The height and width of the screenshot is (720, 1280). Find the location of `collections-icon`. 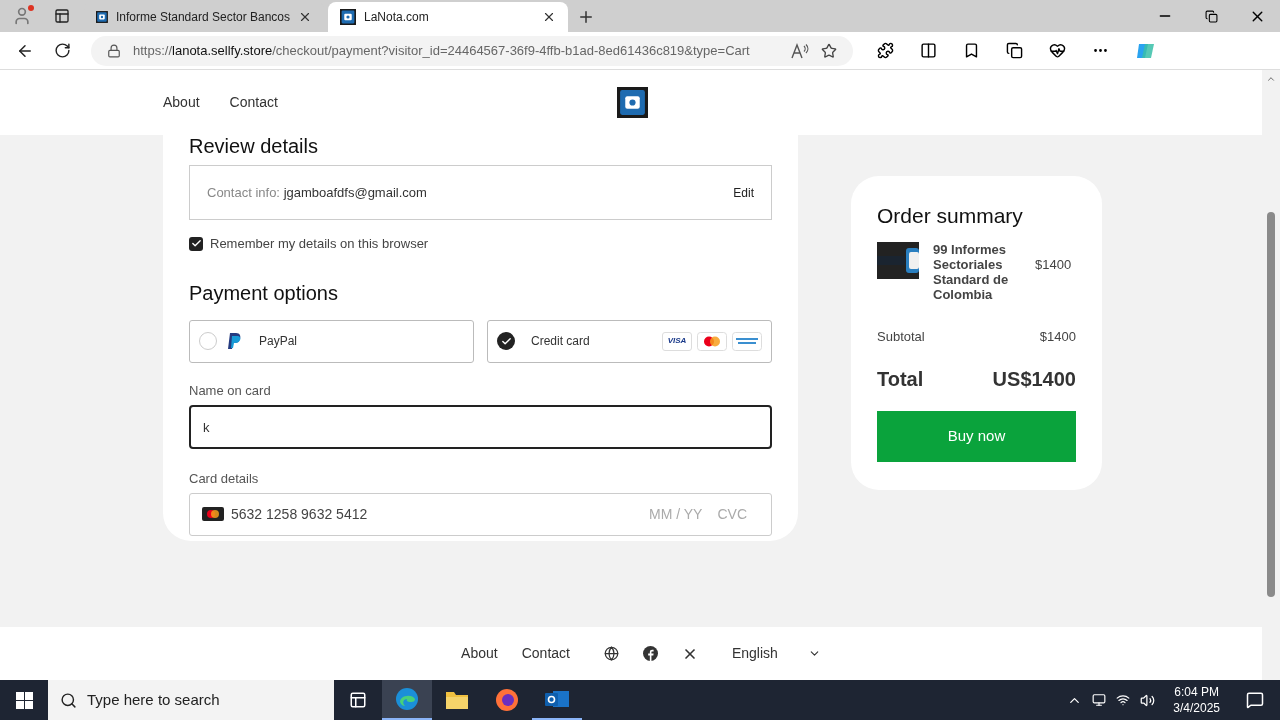

collections-icon is located at coordinates (1014, 50).